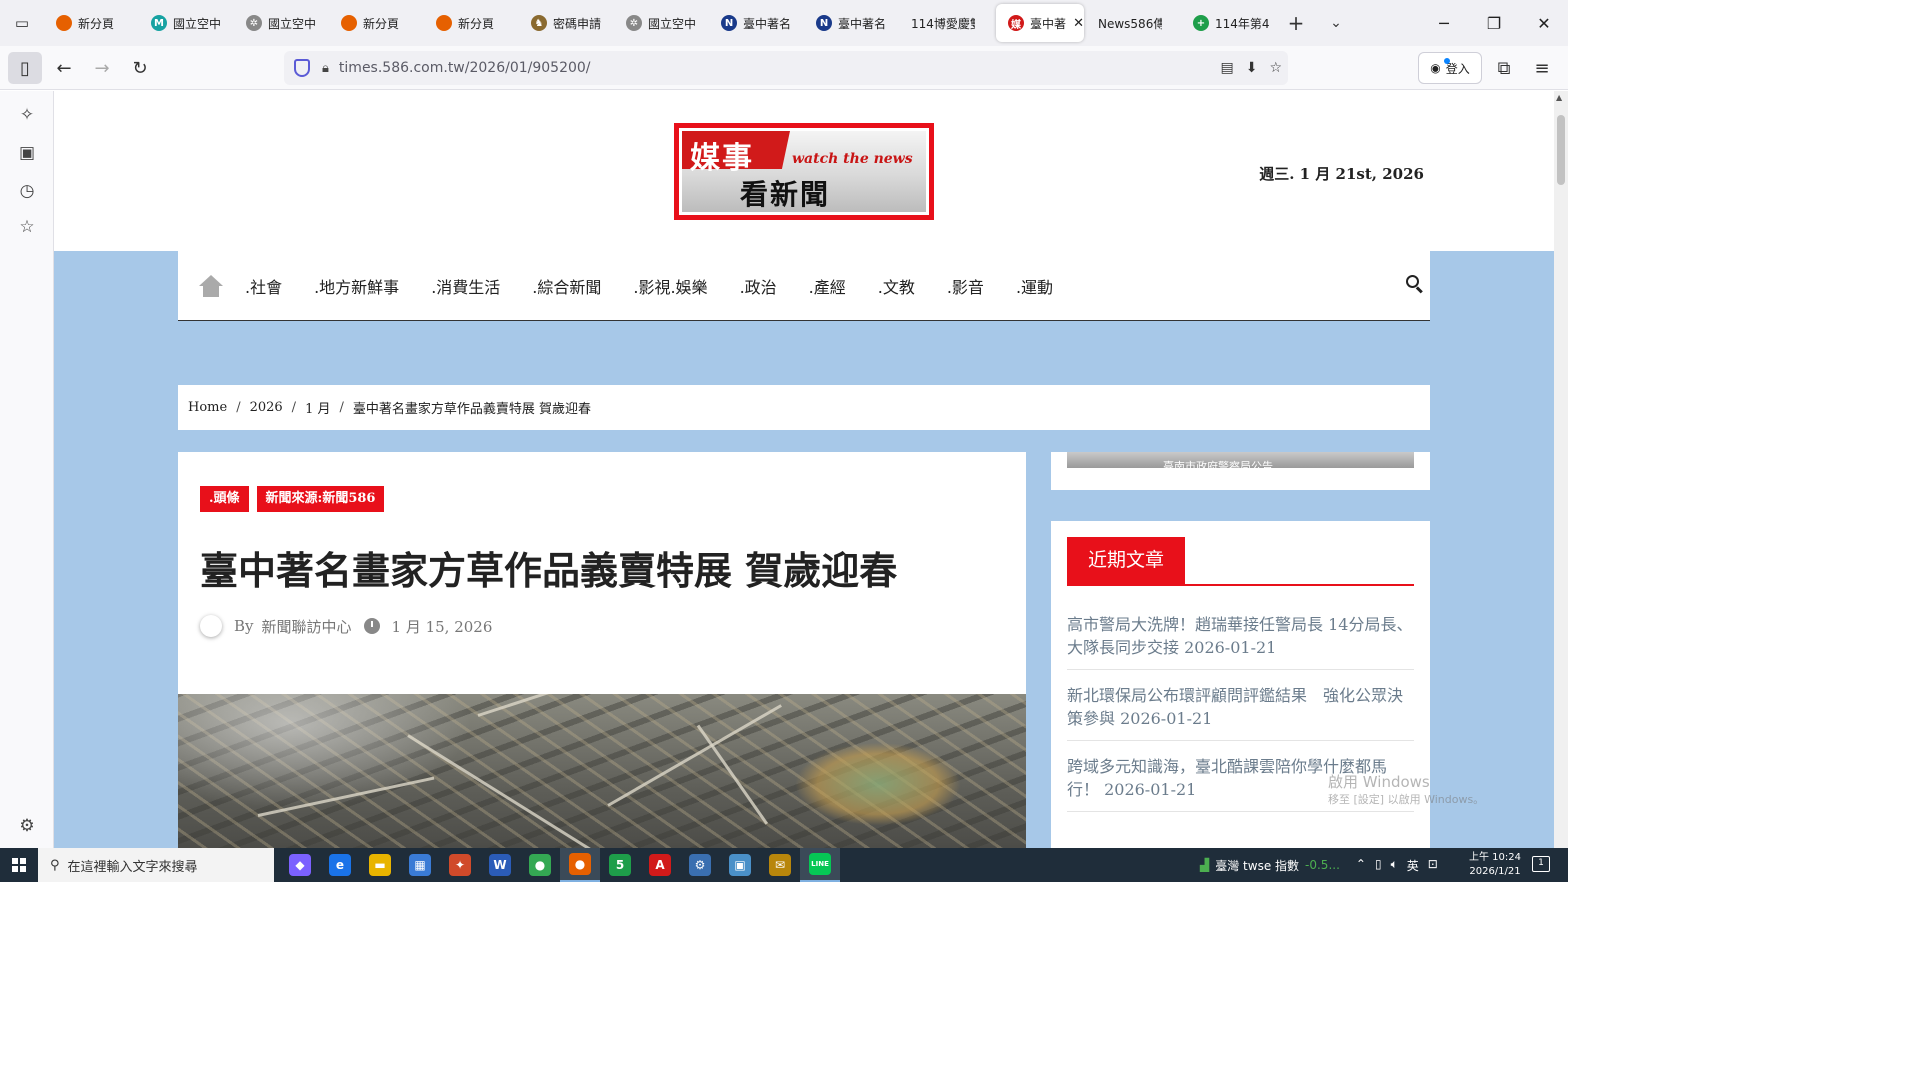 This screenshot has width=1920, height=1080. What do you see at coordinates (1226, 68) in the screenshot?
I see `reader-view-icon: ▤` at bounding box center [1226, 68].